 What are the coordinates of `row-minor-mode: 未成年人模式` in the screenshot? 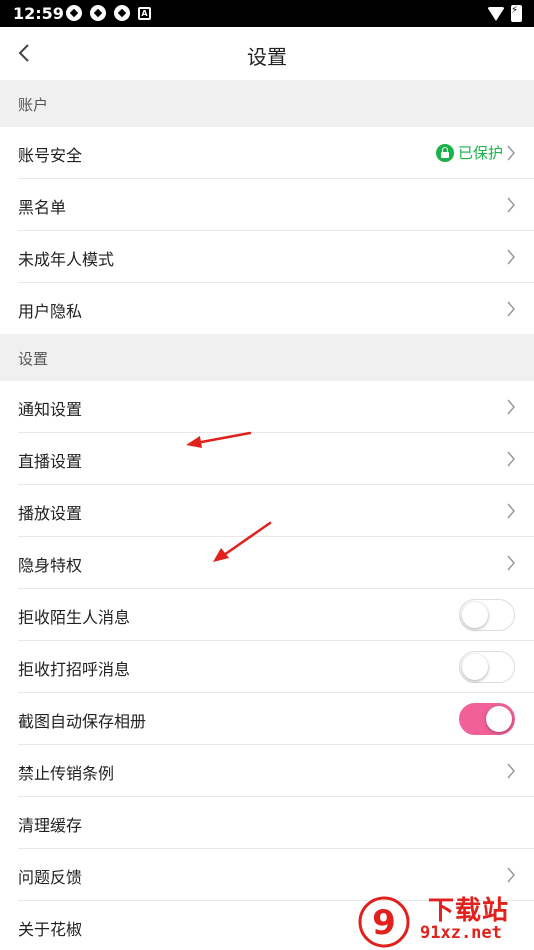 It's located at (267, 257).